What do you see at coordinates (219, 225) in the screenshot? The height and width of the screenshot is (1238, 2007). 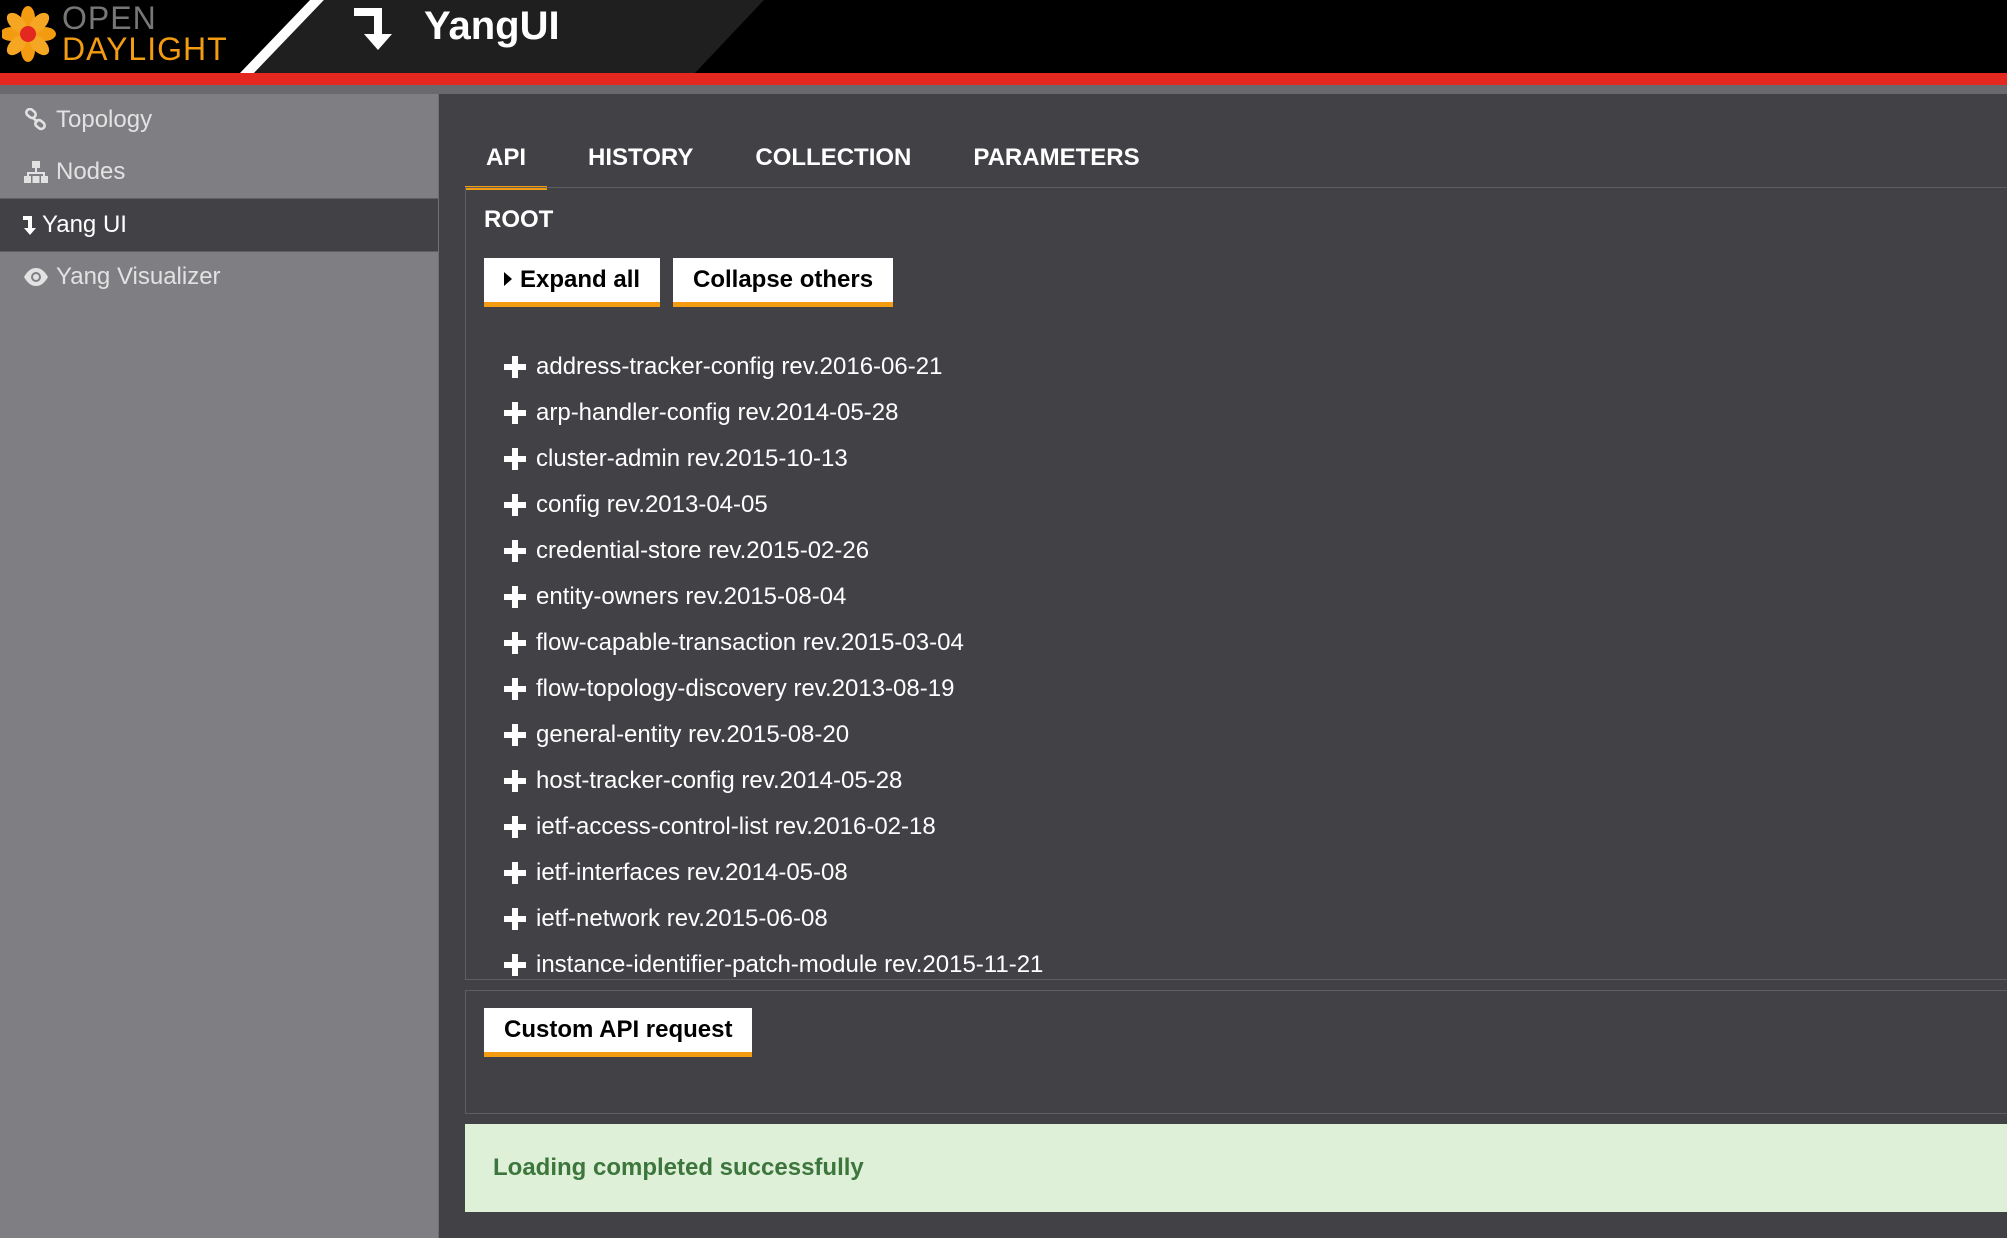 I see `sidebar-item-yang-ui: Yang UI` at bounding box center [219, 225].